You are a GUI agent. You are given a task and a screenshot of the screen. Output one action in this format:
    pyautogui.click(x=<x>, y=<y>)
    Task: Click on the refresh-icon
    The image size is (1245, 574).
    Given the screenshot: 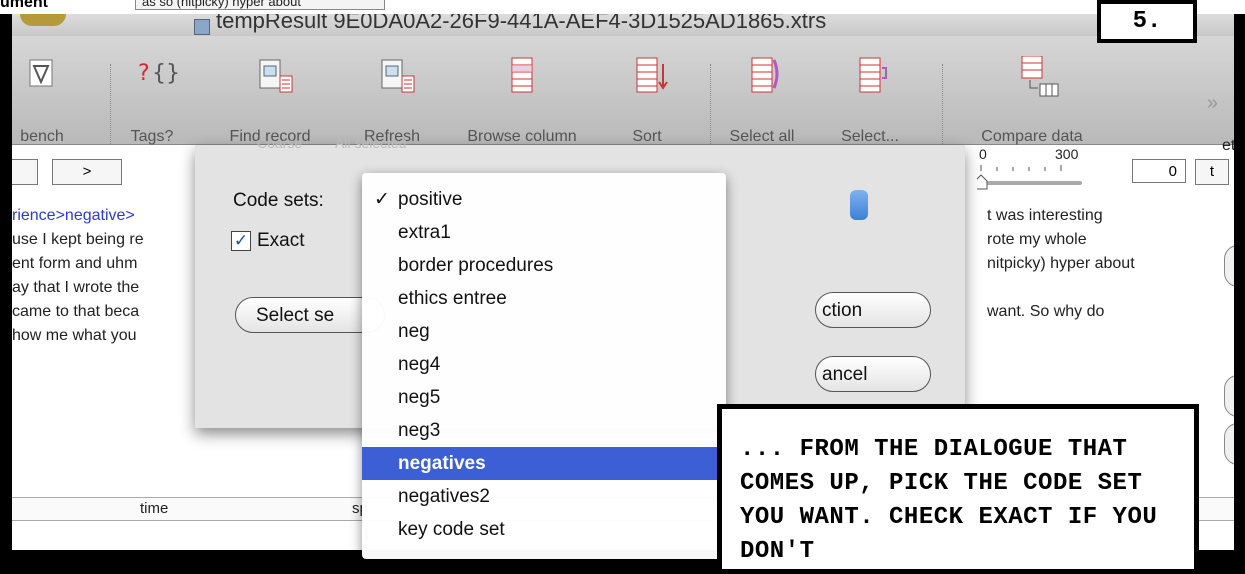 What is the action you would take?
    pyautogui.click(x=396, y=74)
    